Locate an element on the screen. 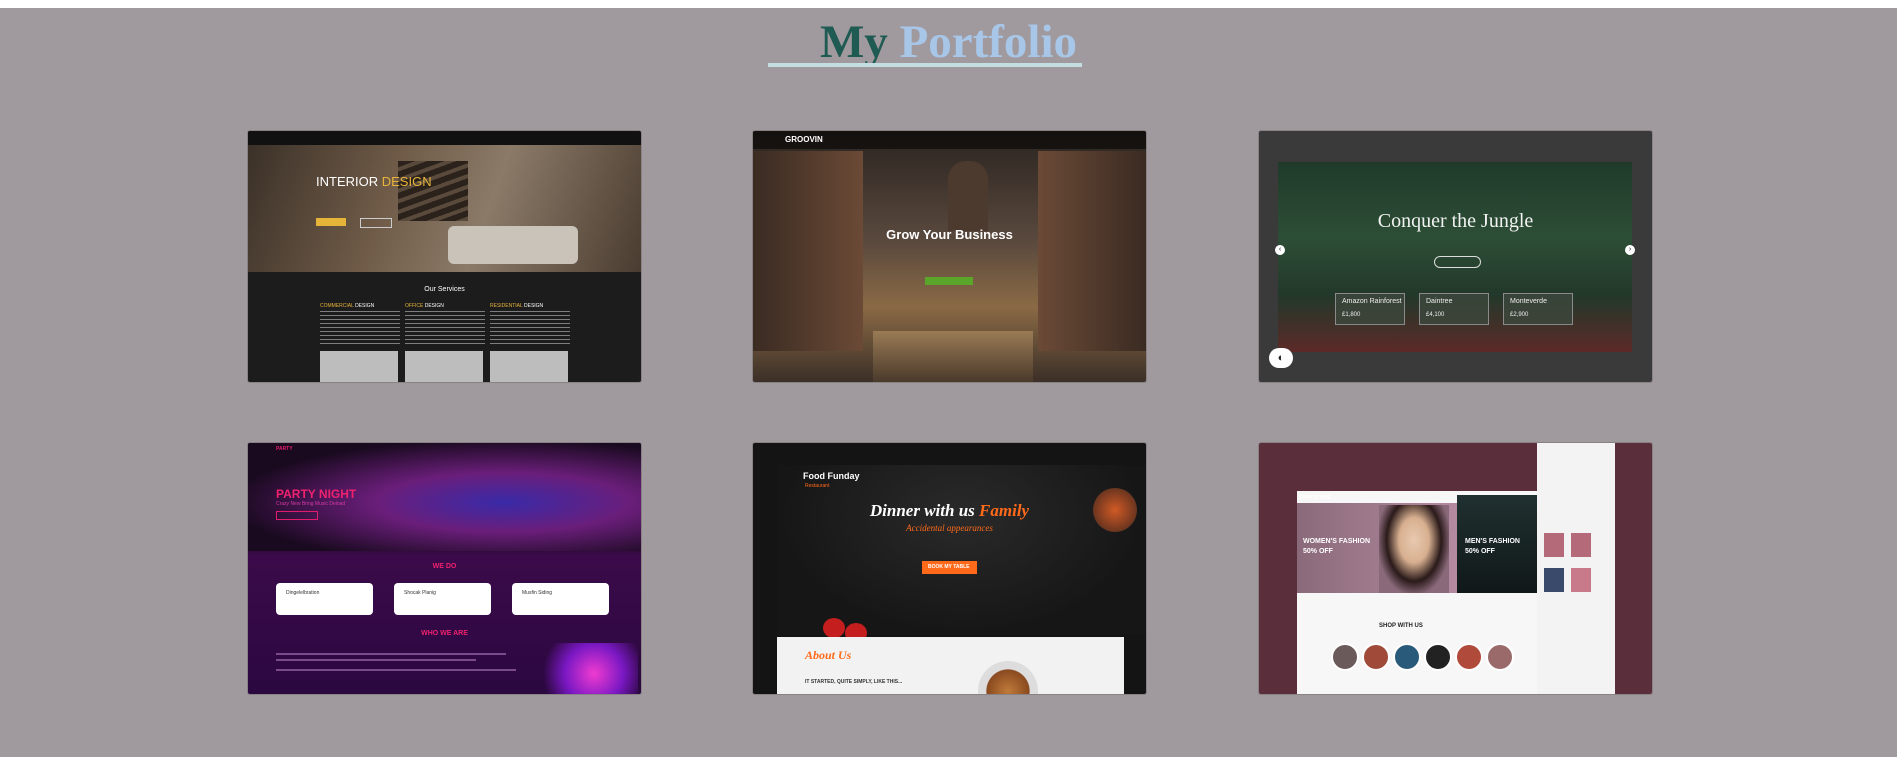  tour-name: Monteverde is located at coordinates (1528, 301).